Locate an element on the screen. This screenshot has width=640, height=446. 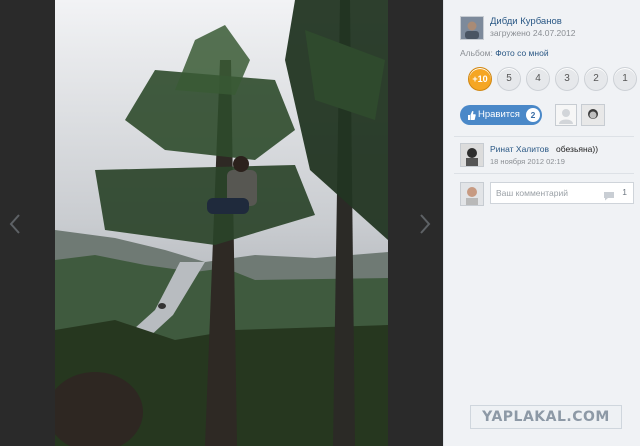
next-photo-button is located at coordinates (425, 224).